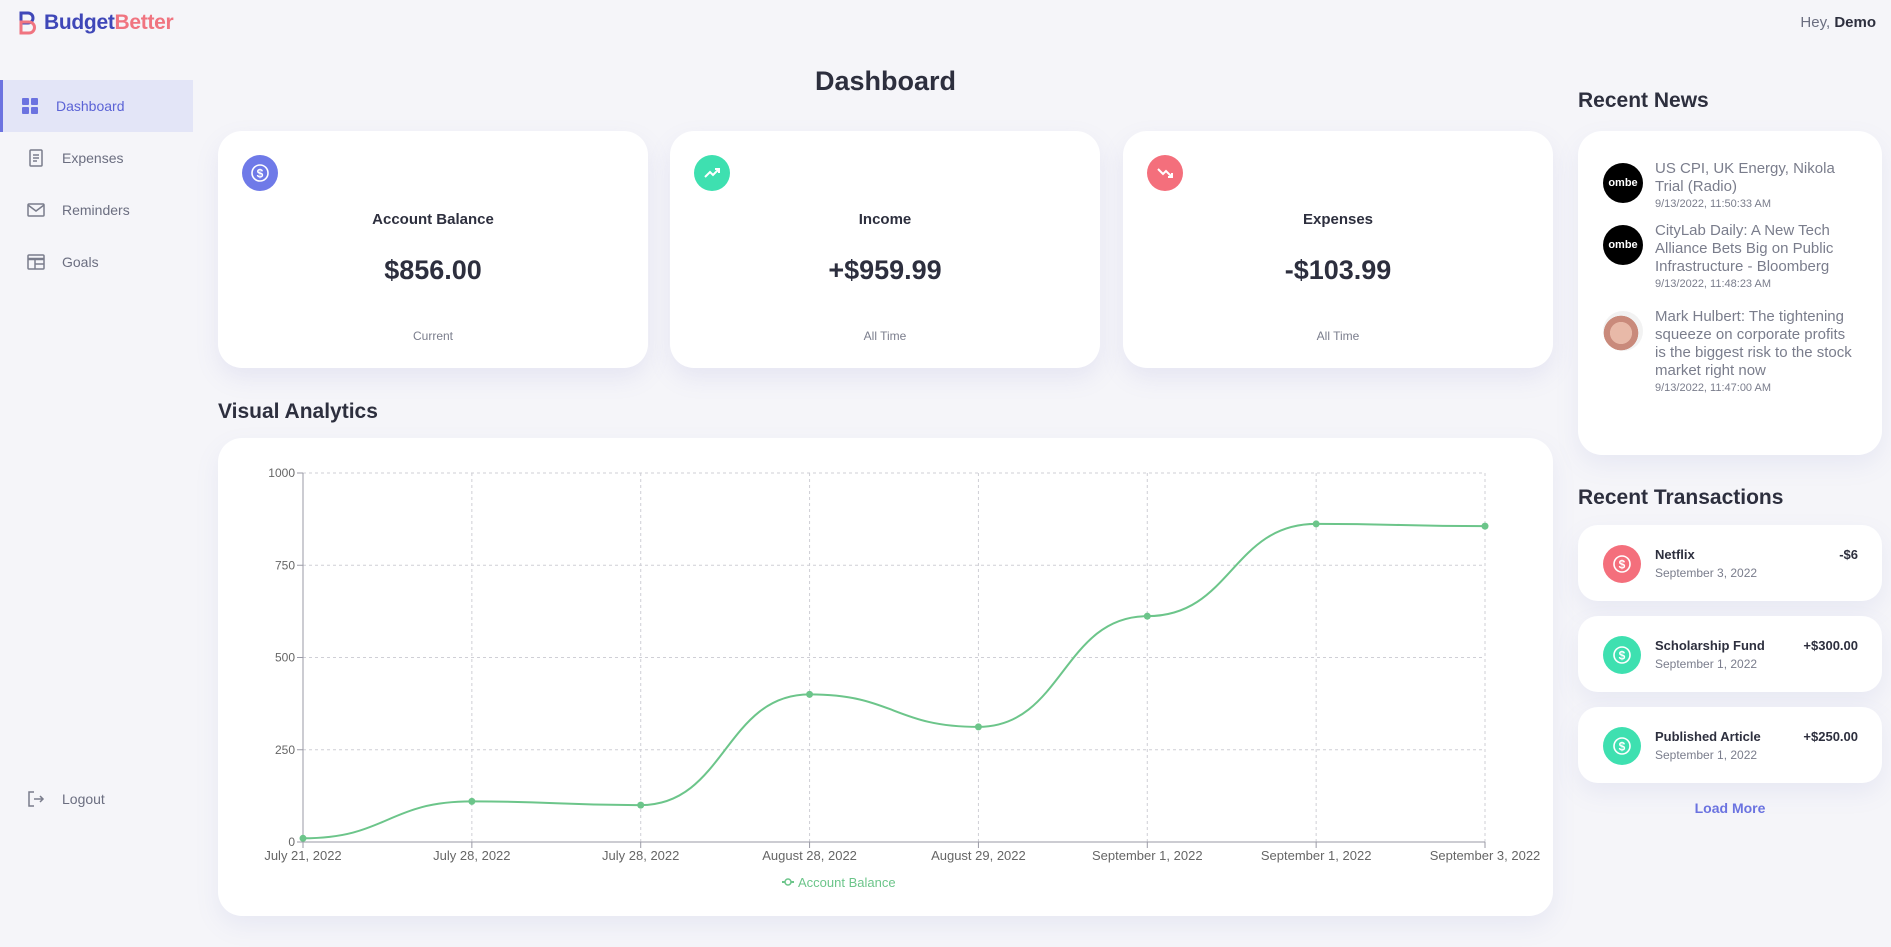  What do you see at coordinates (1706, 573) in the screenshot?
I see `transaction-date: September 3, 2022` at bounding box center [1706, 573].